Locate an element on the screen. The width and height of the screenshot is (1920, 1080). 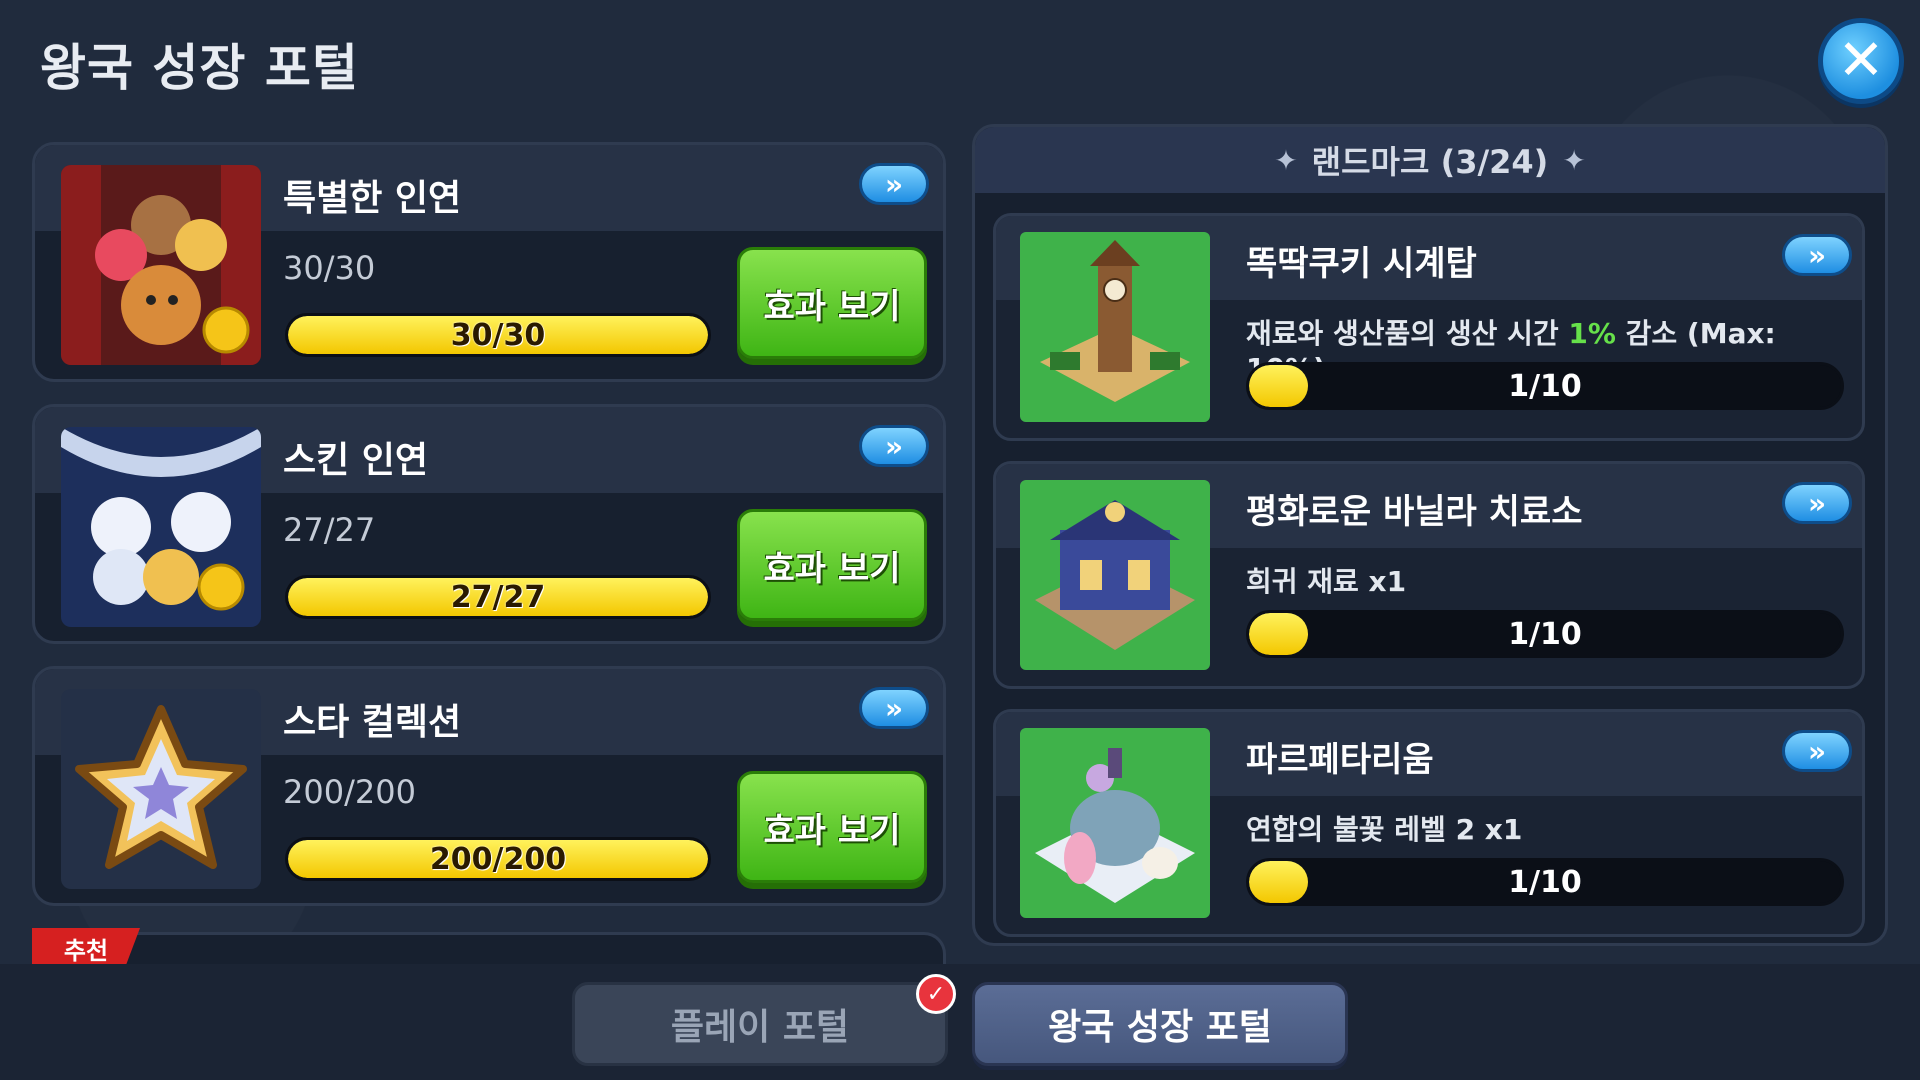
check-badge-icon: ✓ is located at coordinates (936, 994).